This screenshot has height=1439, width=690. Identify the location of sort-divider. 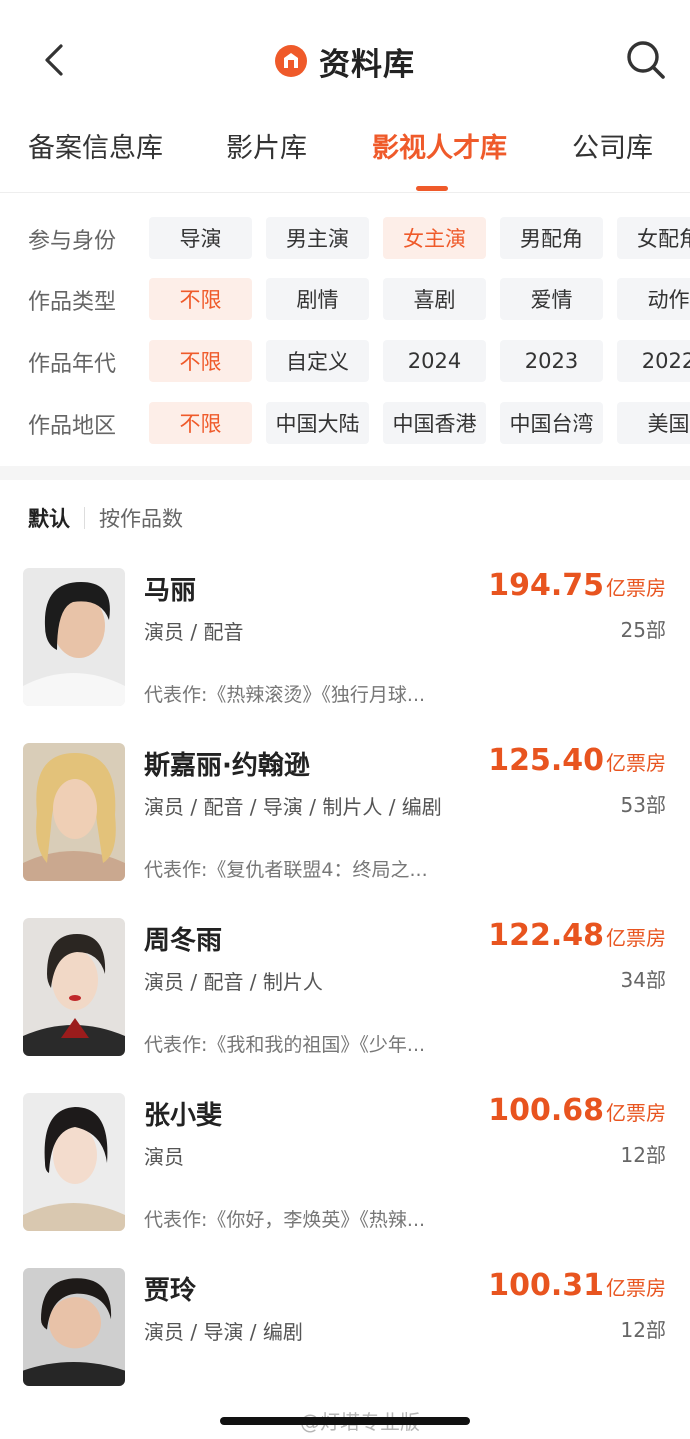
(84, 518).